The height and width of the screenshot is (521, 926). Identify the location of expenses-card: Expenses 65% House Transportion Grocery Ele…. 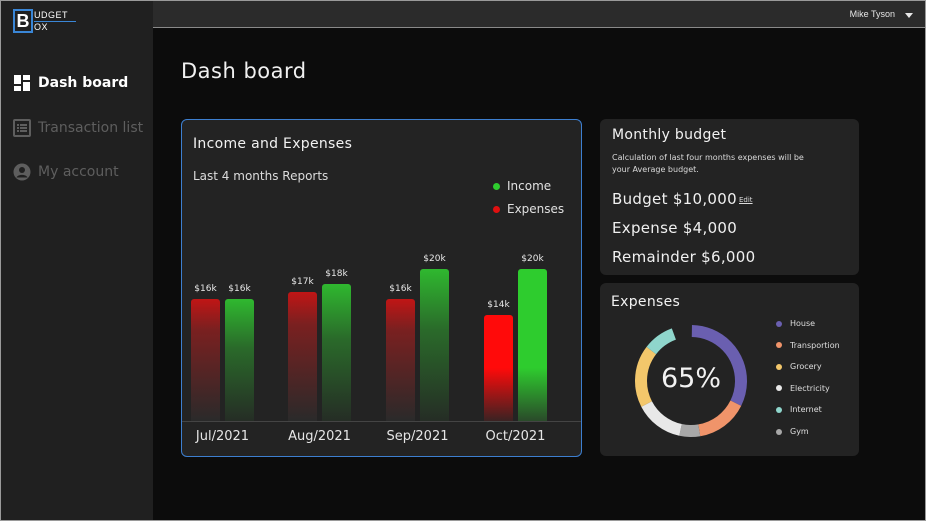
(729, 369).